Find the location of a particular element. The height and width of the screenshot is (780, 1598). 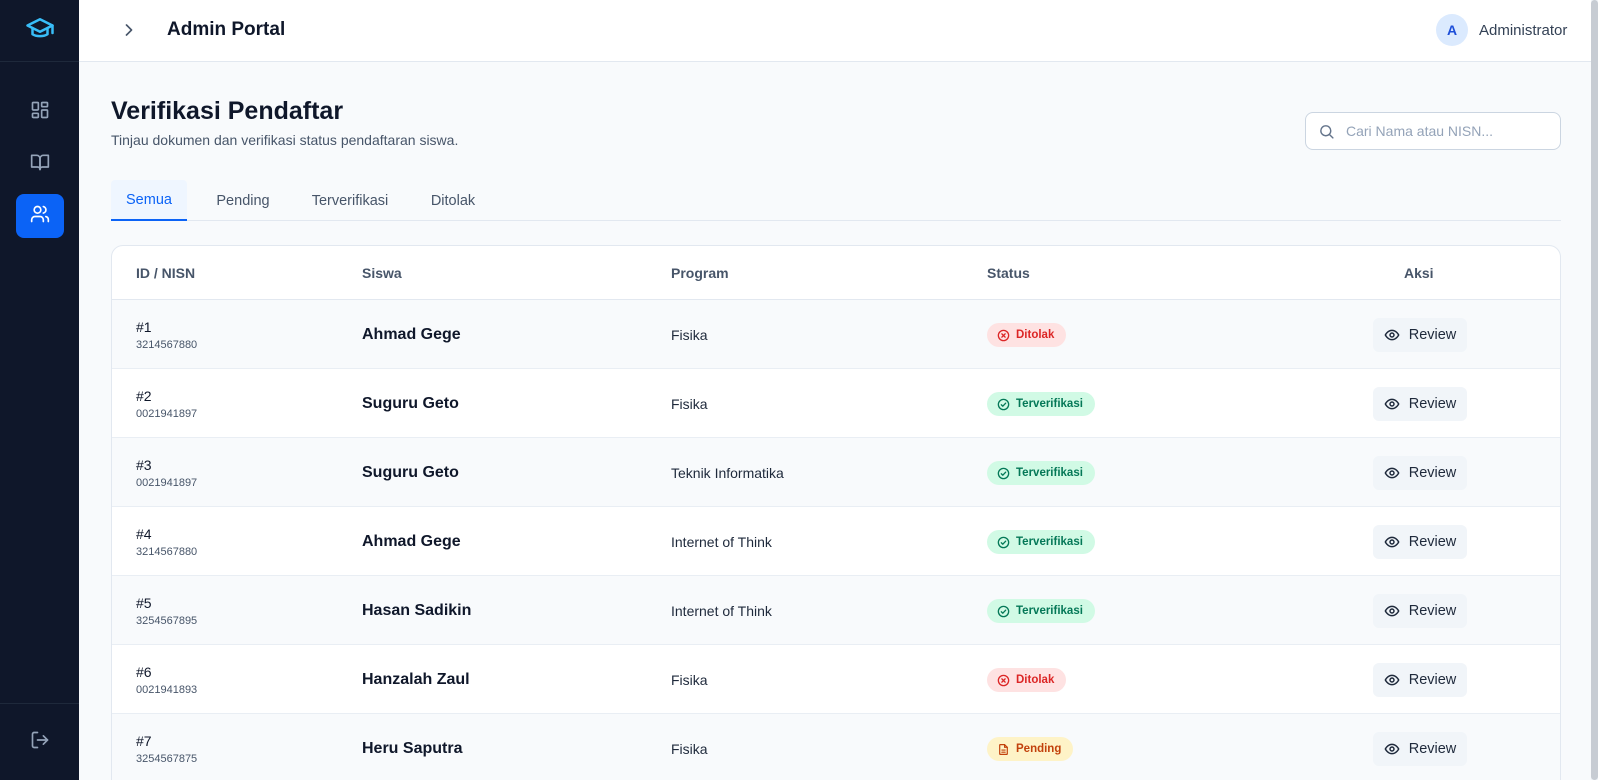

row-program: Teknik Informatika is located at coordinates (727, 473).